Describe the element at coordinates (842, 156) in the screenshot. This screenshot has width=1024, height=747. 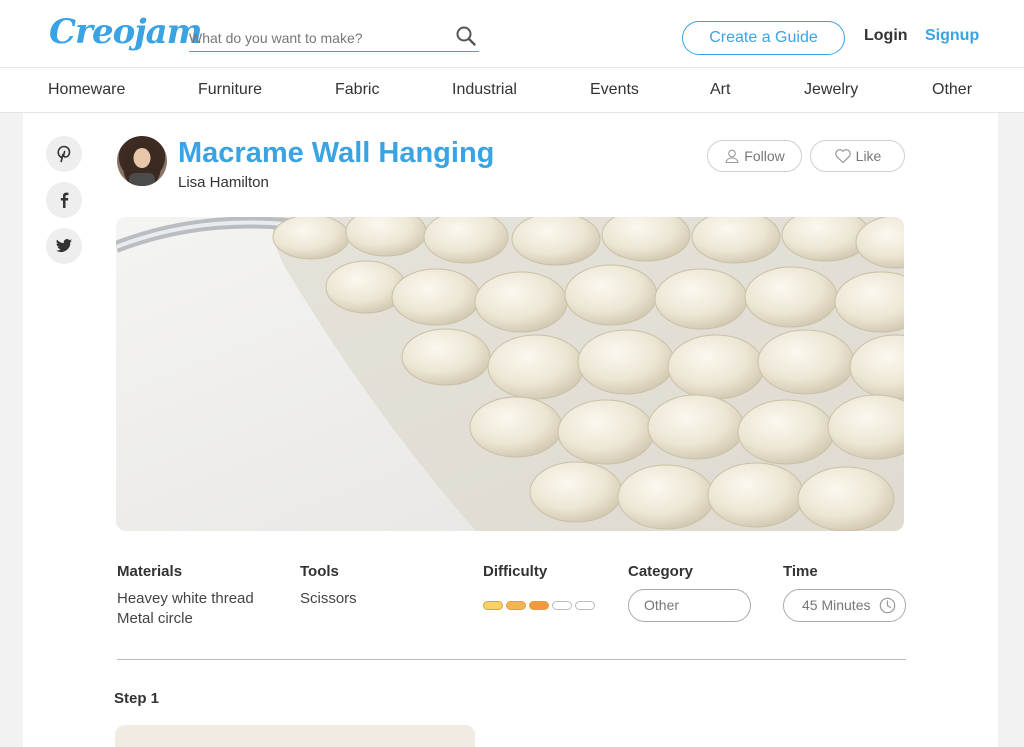
I see `heart-icon` at that location.